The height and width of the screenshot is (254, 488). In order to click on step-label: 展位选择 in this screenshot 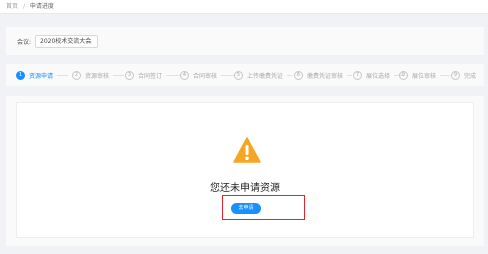, I will do `click(378, 76)`.